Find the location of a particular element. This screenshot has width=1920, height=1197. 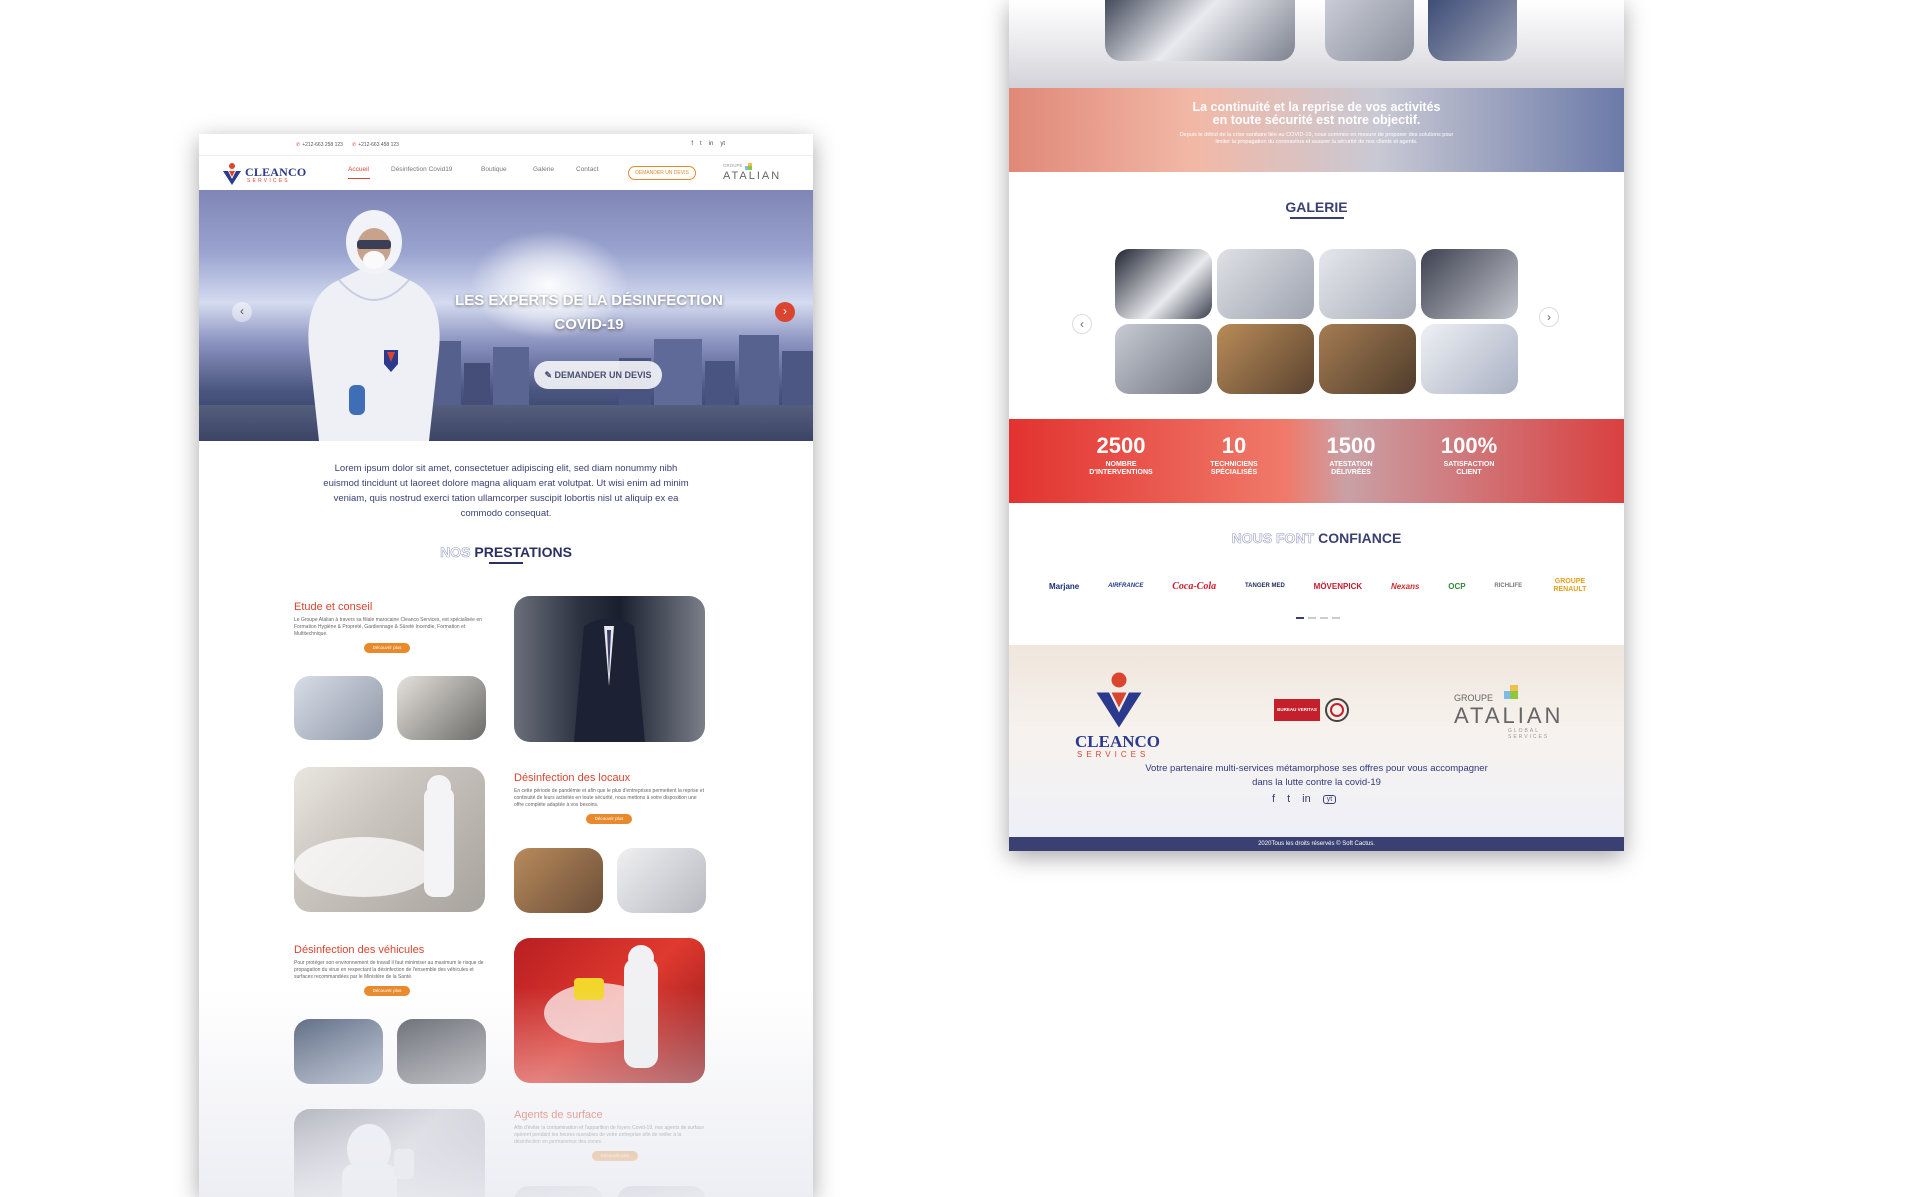

phone-1: ✆ +212-663 258 123 is located at coordinates (319, 145).